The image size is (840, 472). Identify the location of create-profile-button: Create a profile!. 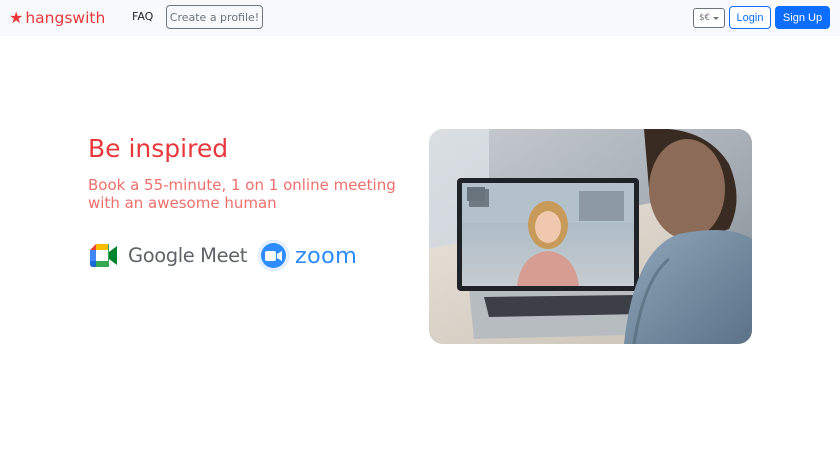
(214, 17).